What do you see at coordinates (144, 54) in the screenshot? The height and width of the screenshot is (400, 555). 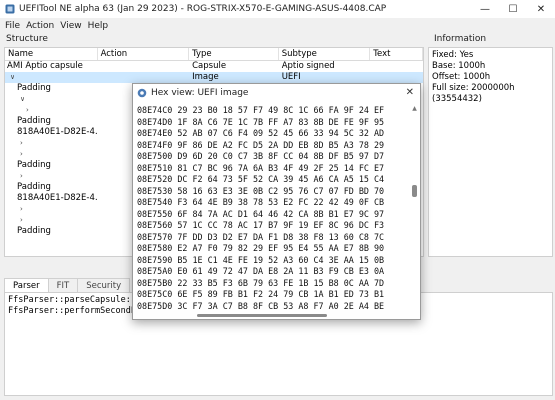 I see `column-header-action: Action` at bounding box center [144, 54].